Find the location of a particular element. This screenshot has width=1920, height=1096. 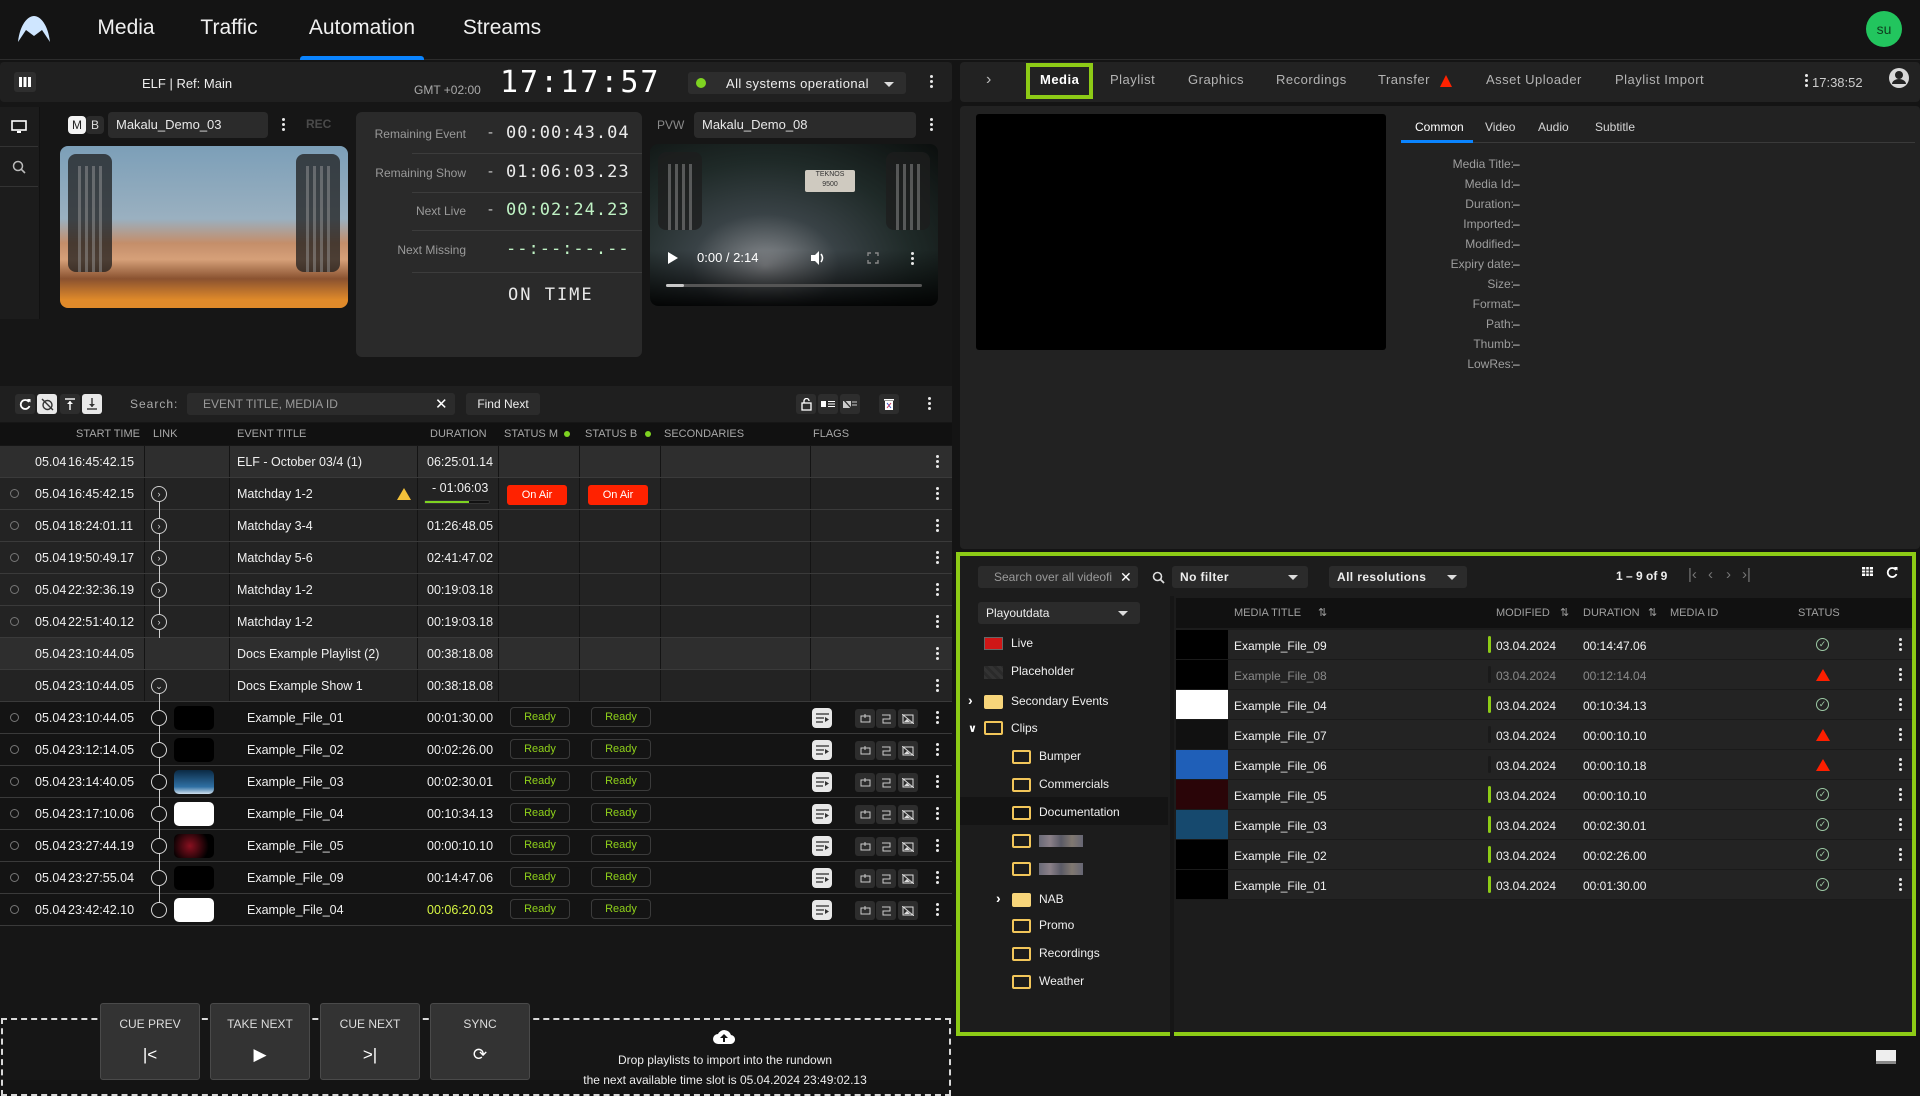

cue-prev-button: CUE PREV |< is located at coordinates (150, 1041).